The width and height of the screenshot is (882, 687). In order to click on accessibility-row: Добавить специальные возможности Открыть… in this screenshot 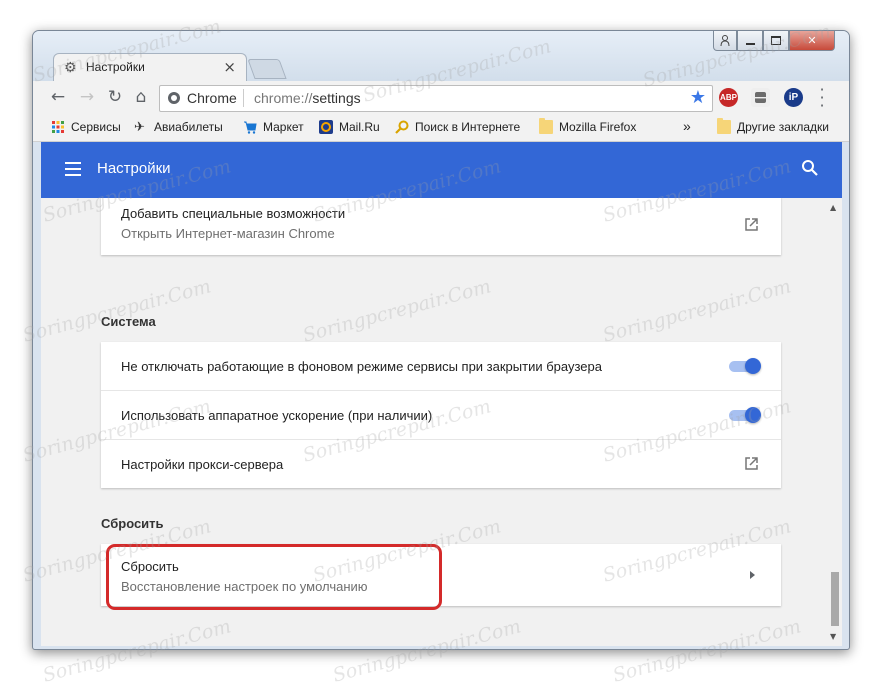, I will do `click(441, 226)`.